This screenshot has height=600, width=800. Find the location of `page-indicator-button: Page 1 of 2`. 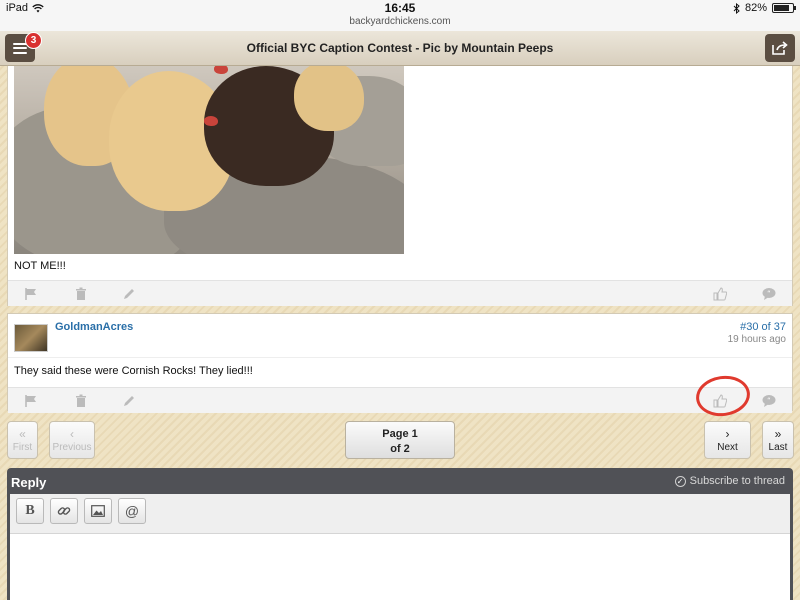

page-indicator-button: Page 1 of 2 is located at coordinates (400, 440).